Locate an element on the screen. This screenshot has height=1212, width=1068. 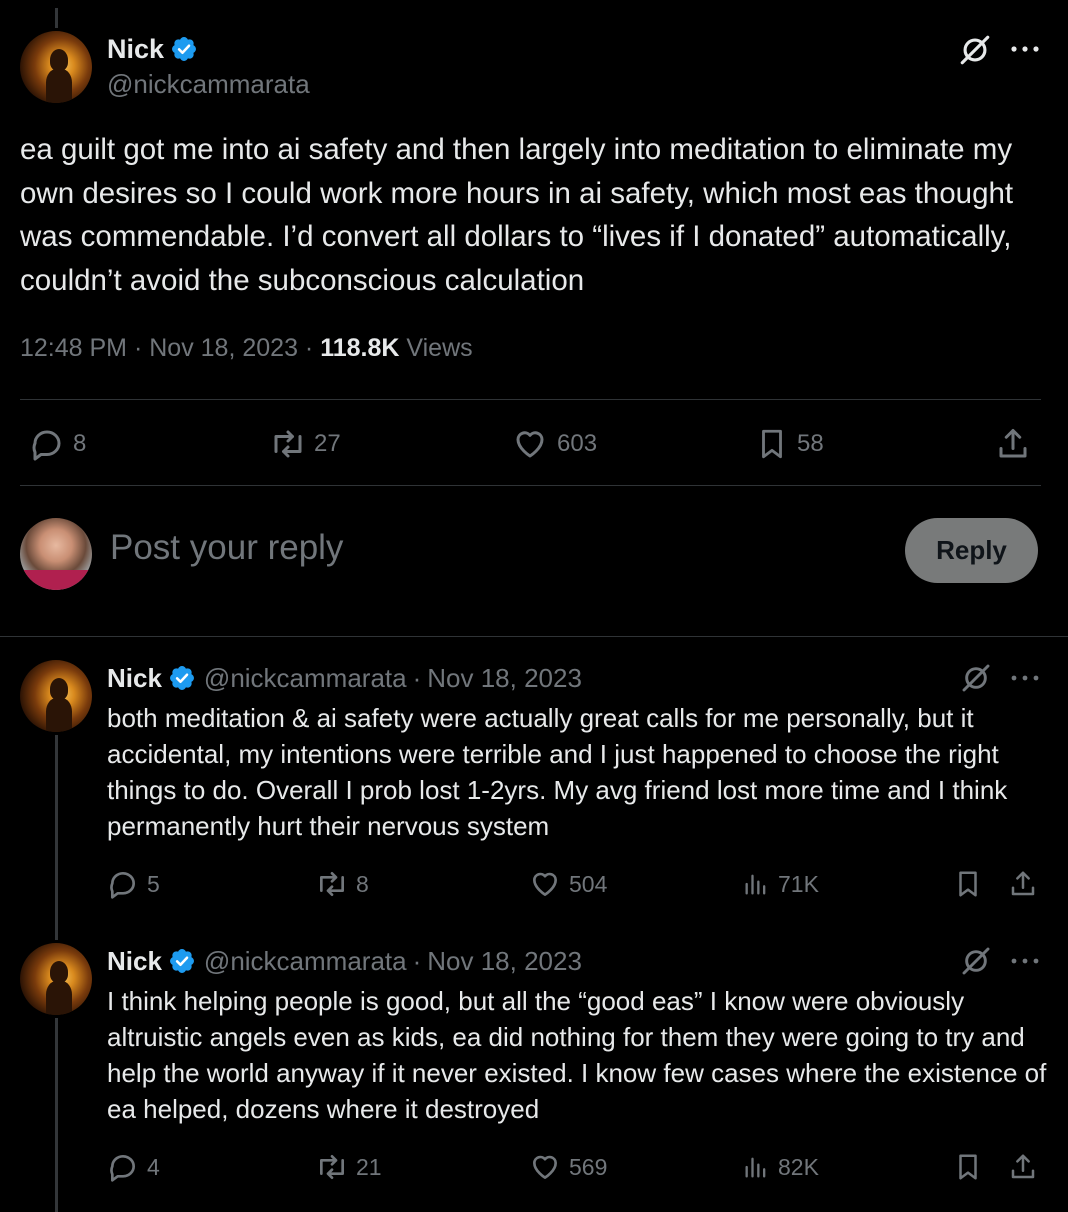
views-button: 82K is located at coordinates (780, 1167).